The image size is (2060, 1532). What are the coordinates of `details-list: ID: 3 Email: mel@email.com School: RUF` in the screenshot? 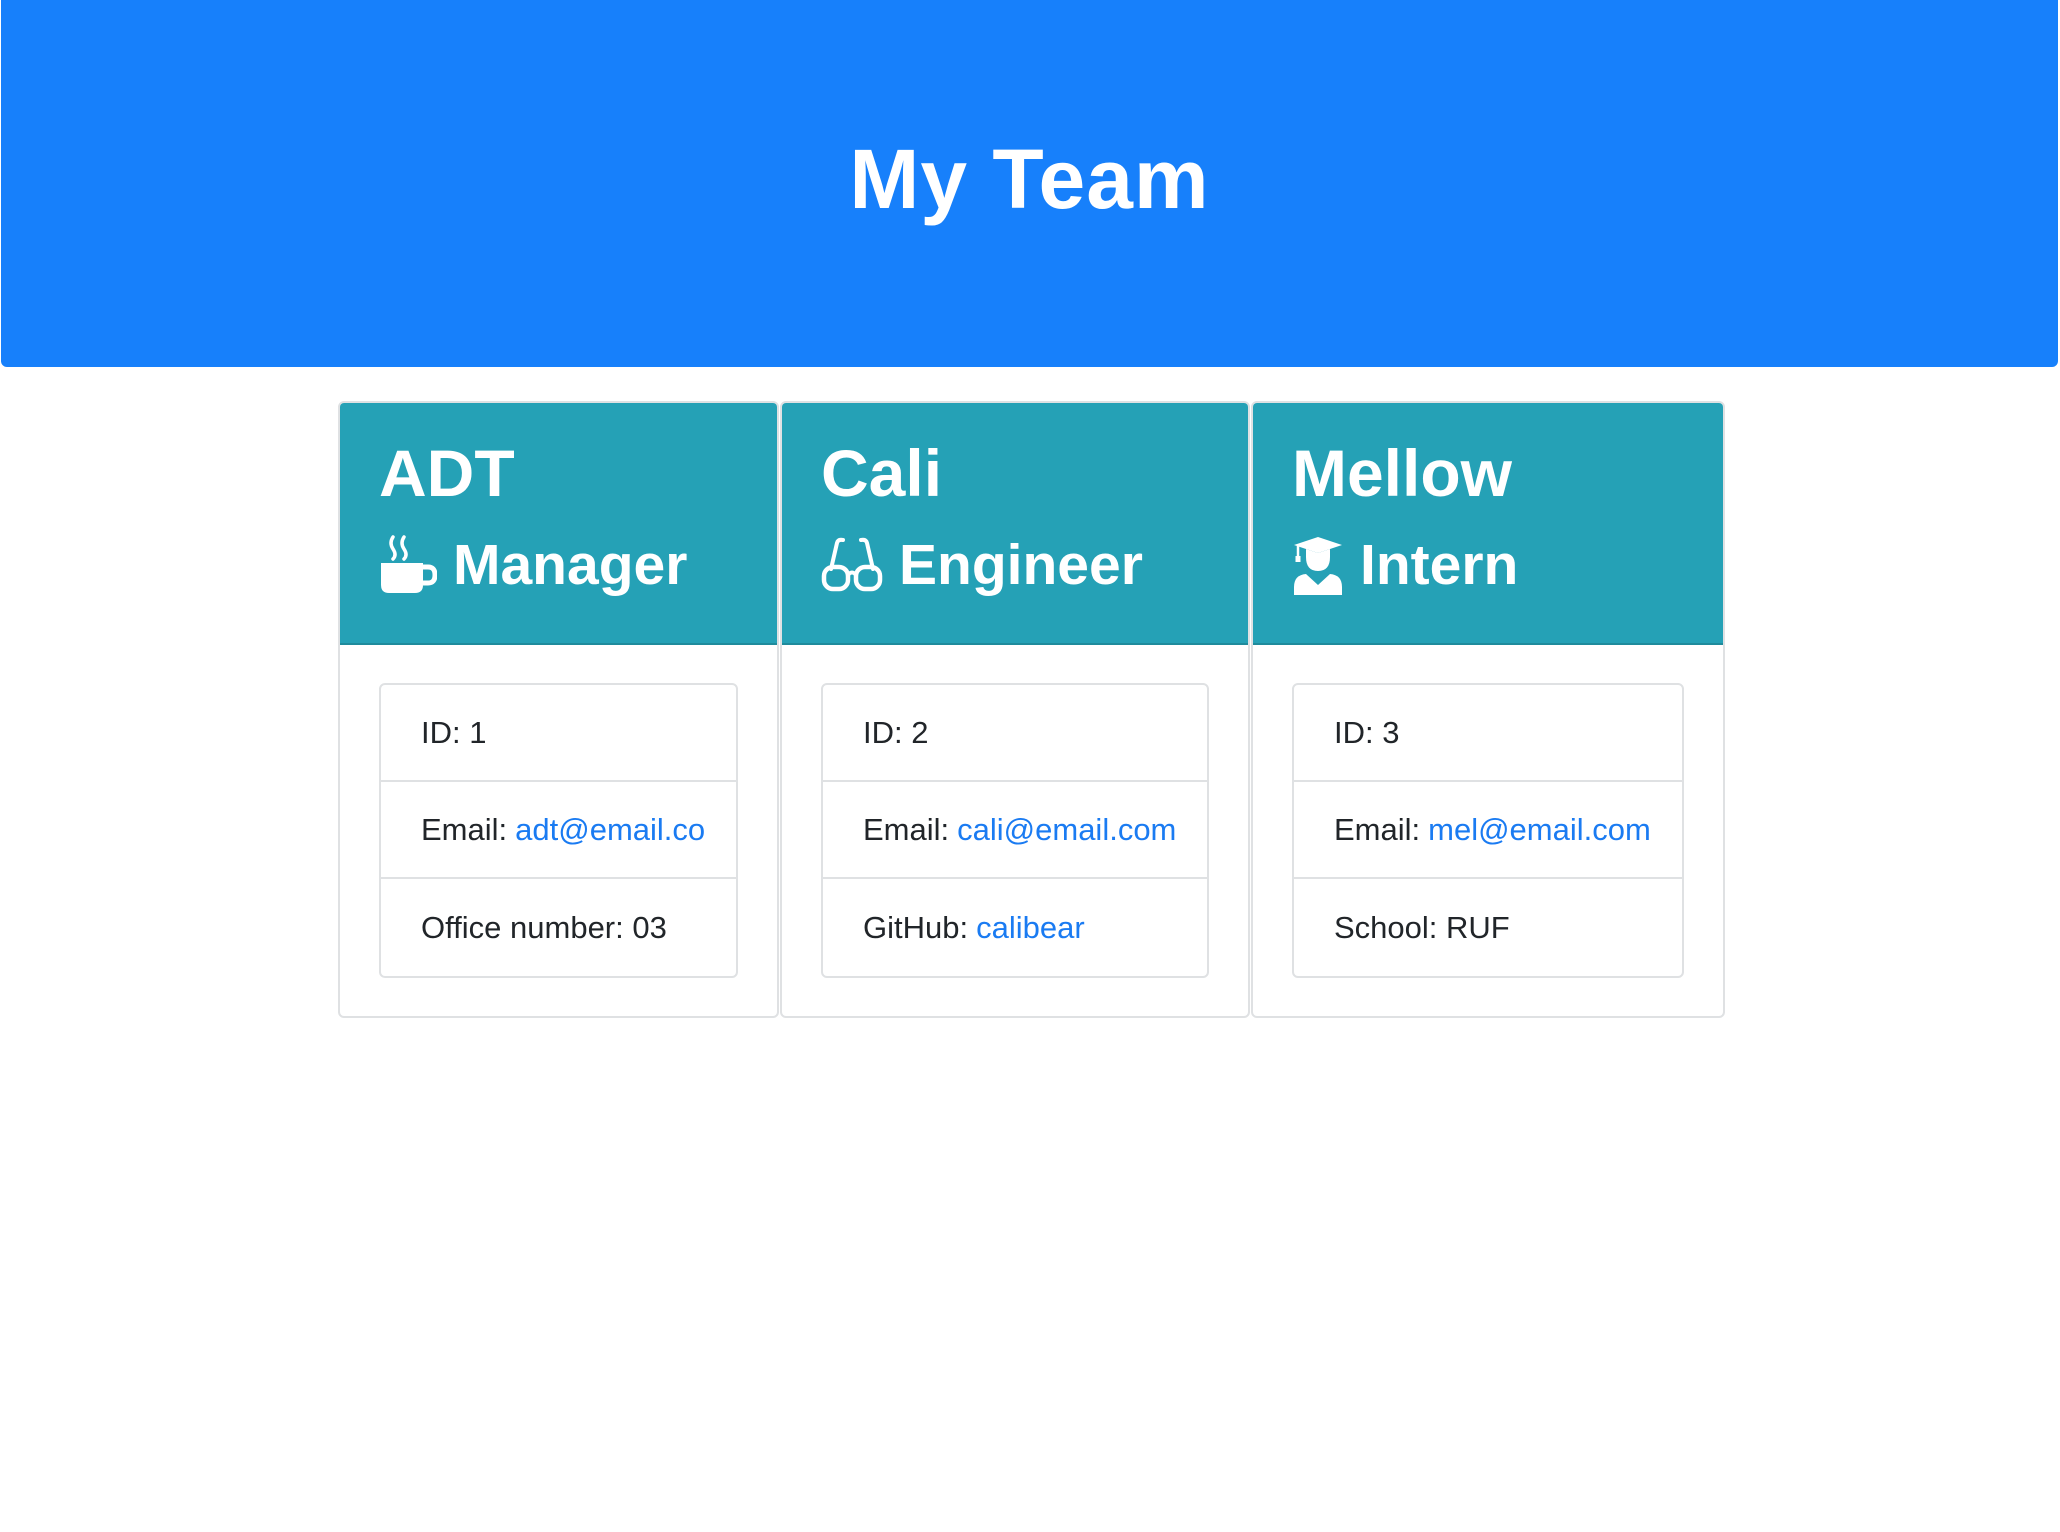 It's located at (1488, 830).